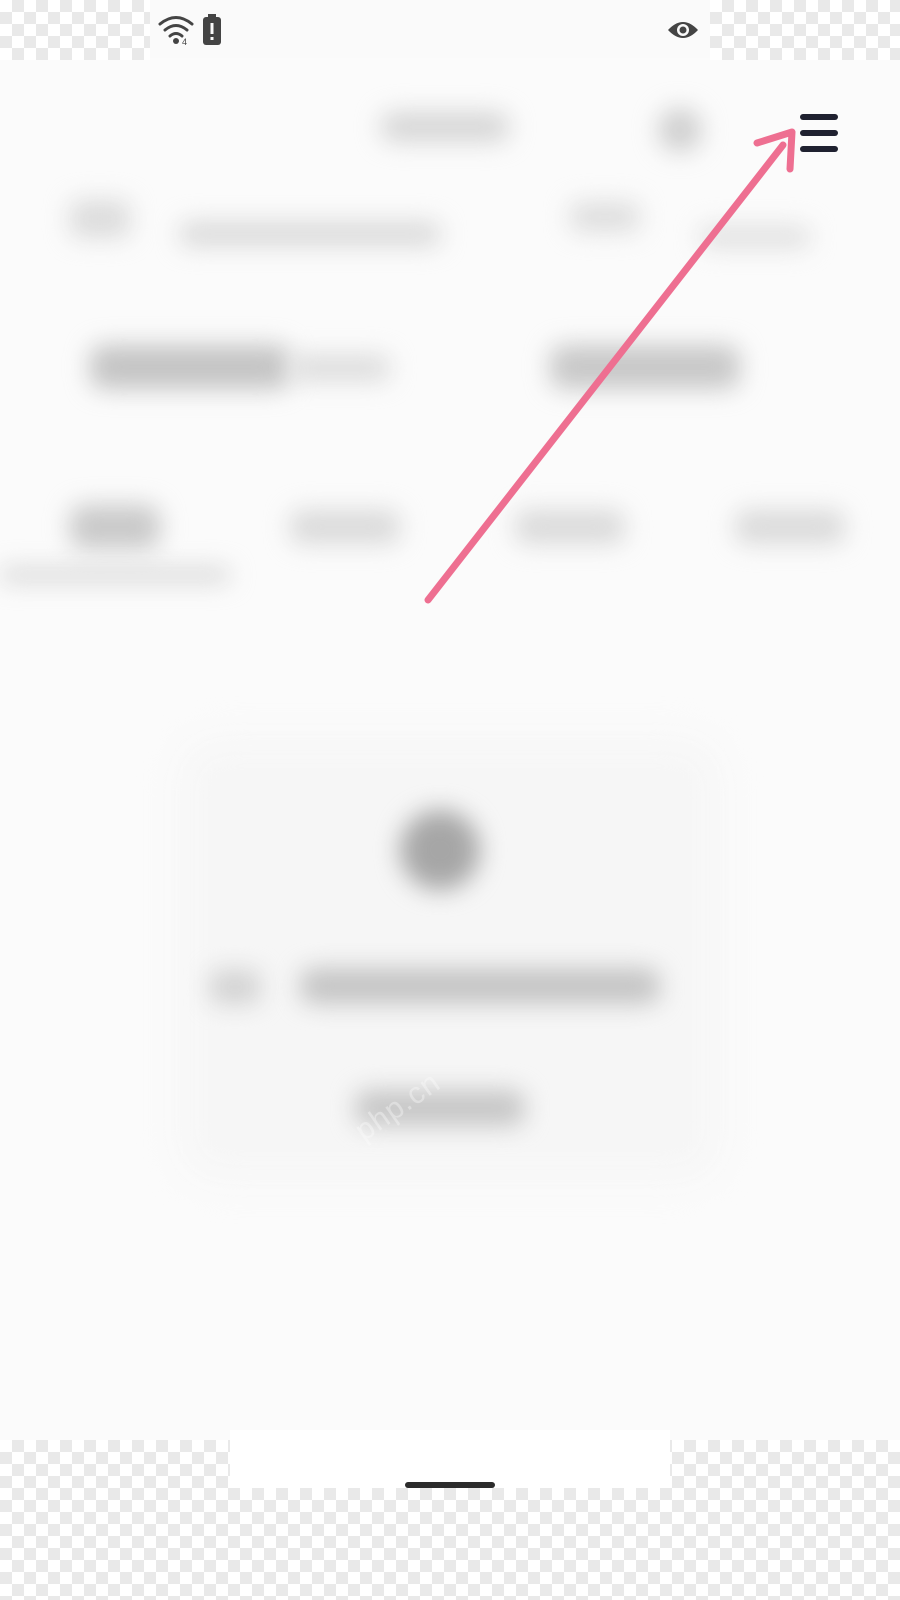  What do you see at coordinates (75, 30) in the screenshot?
I see `transparent-region-top-left` at bounding box center [75, 30].